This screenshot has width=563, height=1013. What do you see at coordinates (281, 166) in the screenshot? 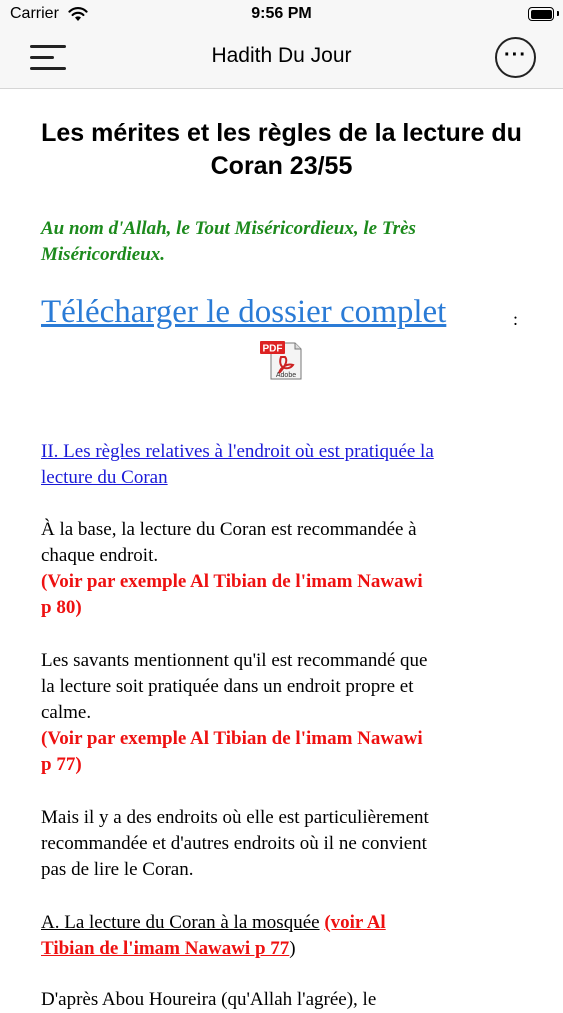
I see `page-title-line2: Coran 23/55` at bounding box center [281, 166].